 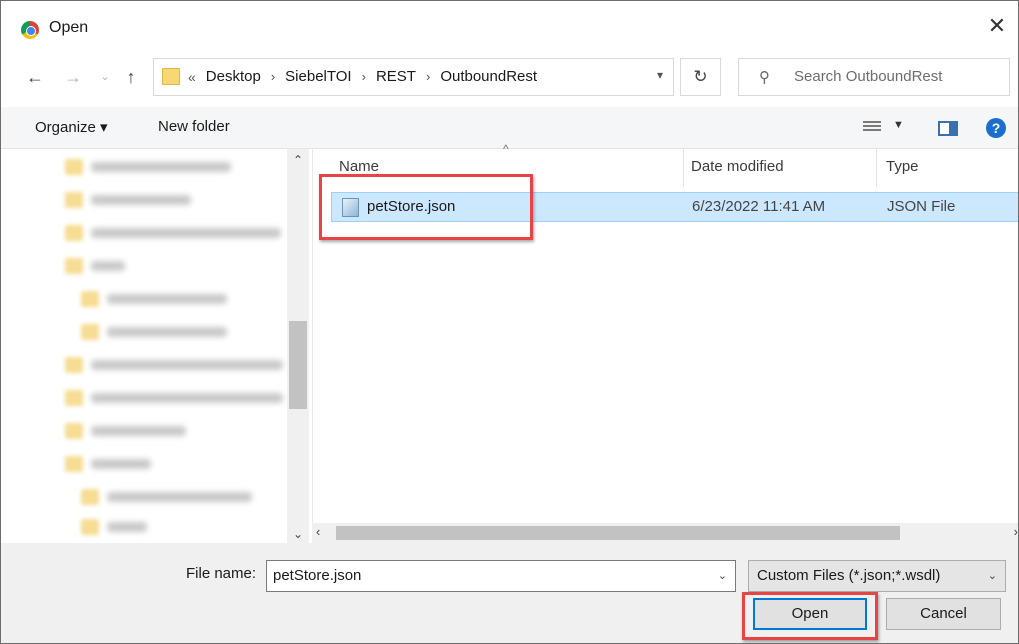 I want to click on forward-arrow-icon: →, so click(x=73, y=77).